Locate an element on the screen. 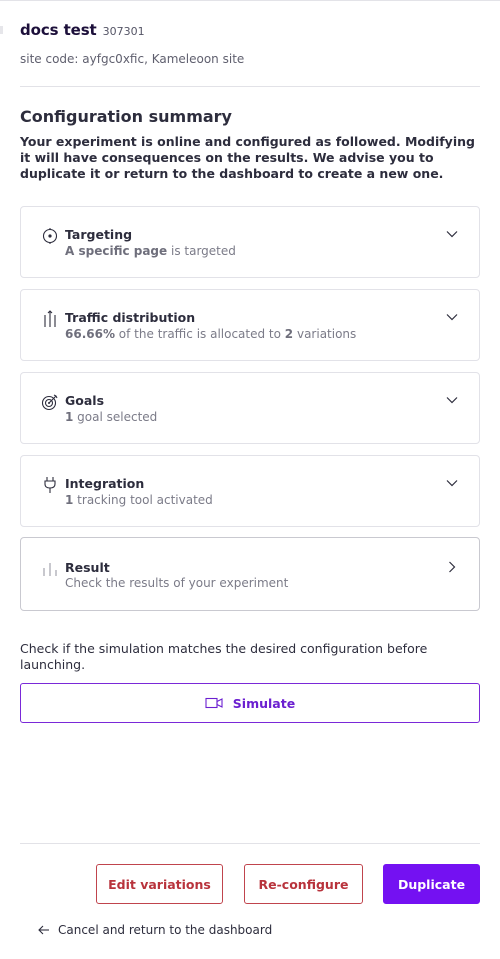 The height and width of the screenshot is (959, 500). integration-card: Integration 1 tracking tool activated is located at coordinates (250, 491).